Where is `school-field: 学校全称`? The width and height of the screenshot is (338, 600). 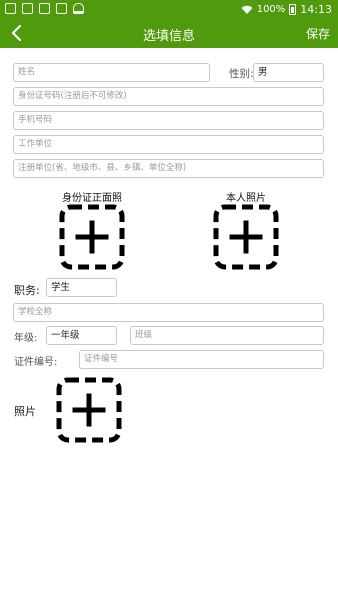 school-field: 学校全称 is located at coordinates (168, 312).